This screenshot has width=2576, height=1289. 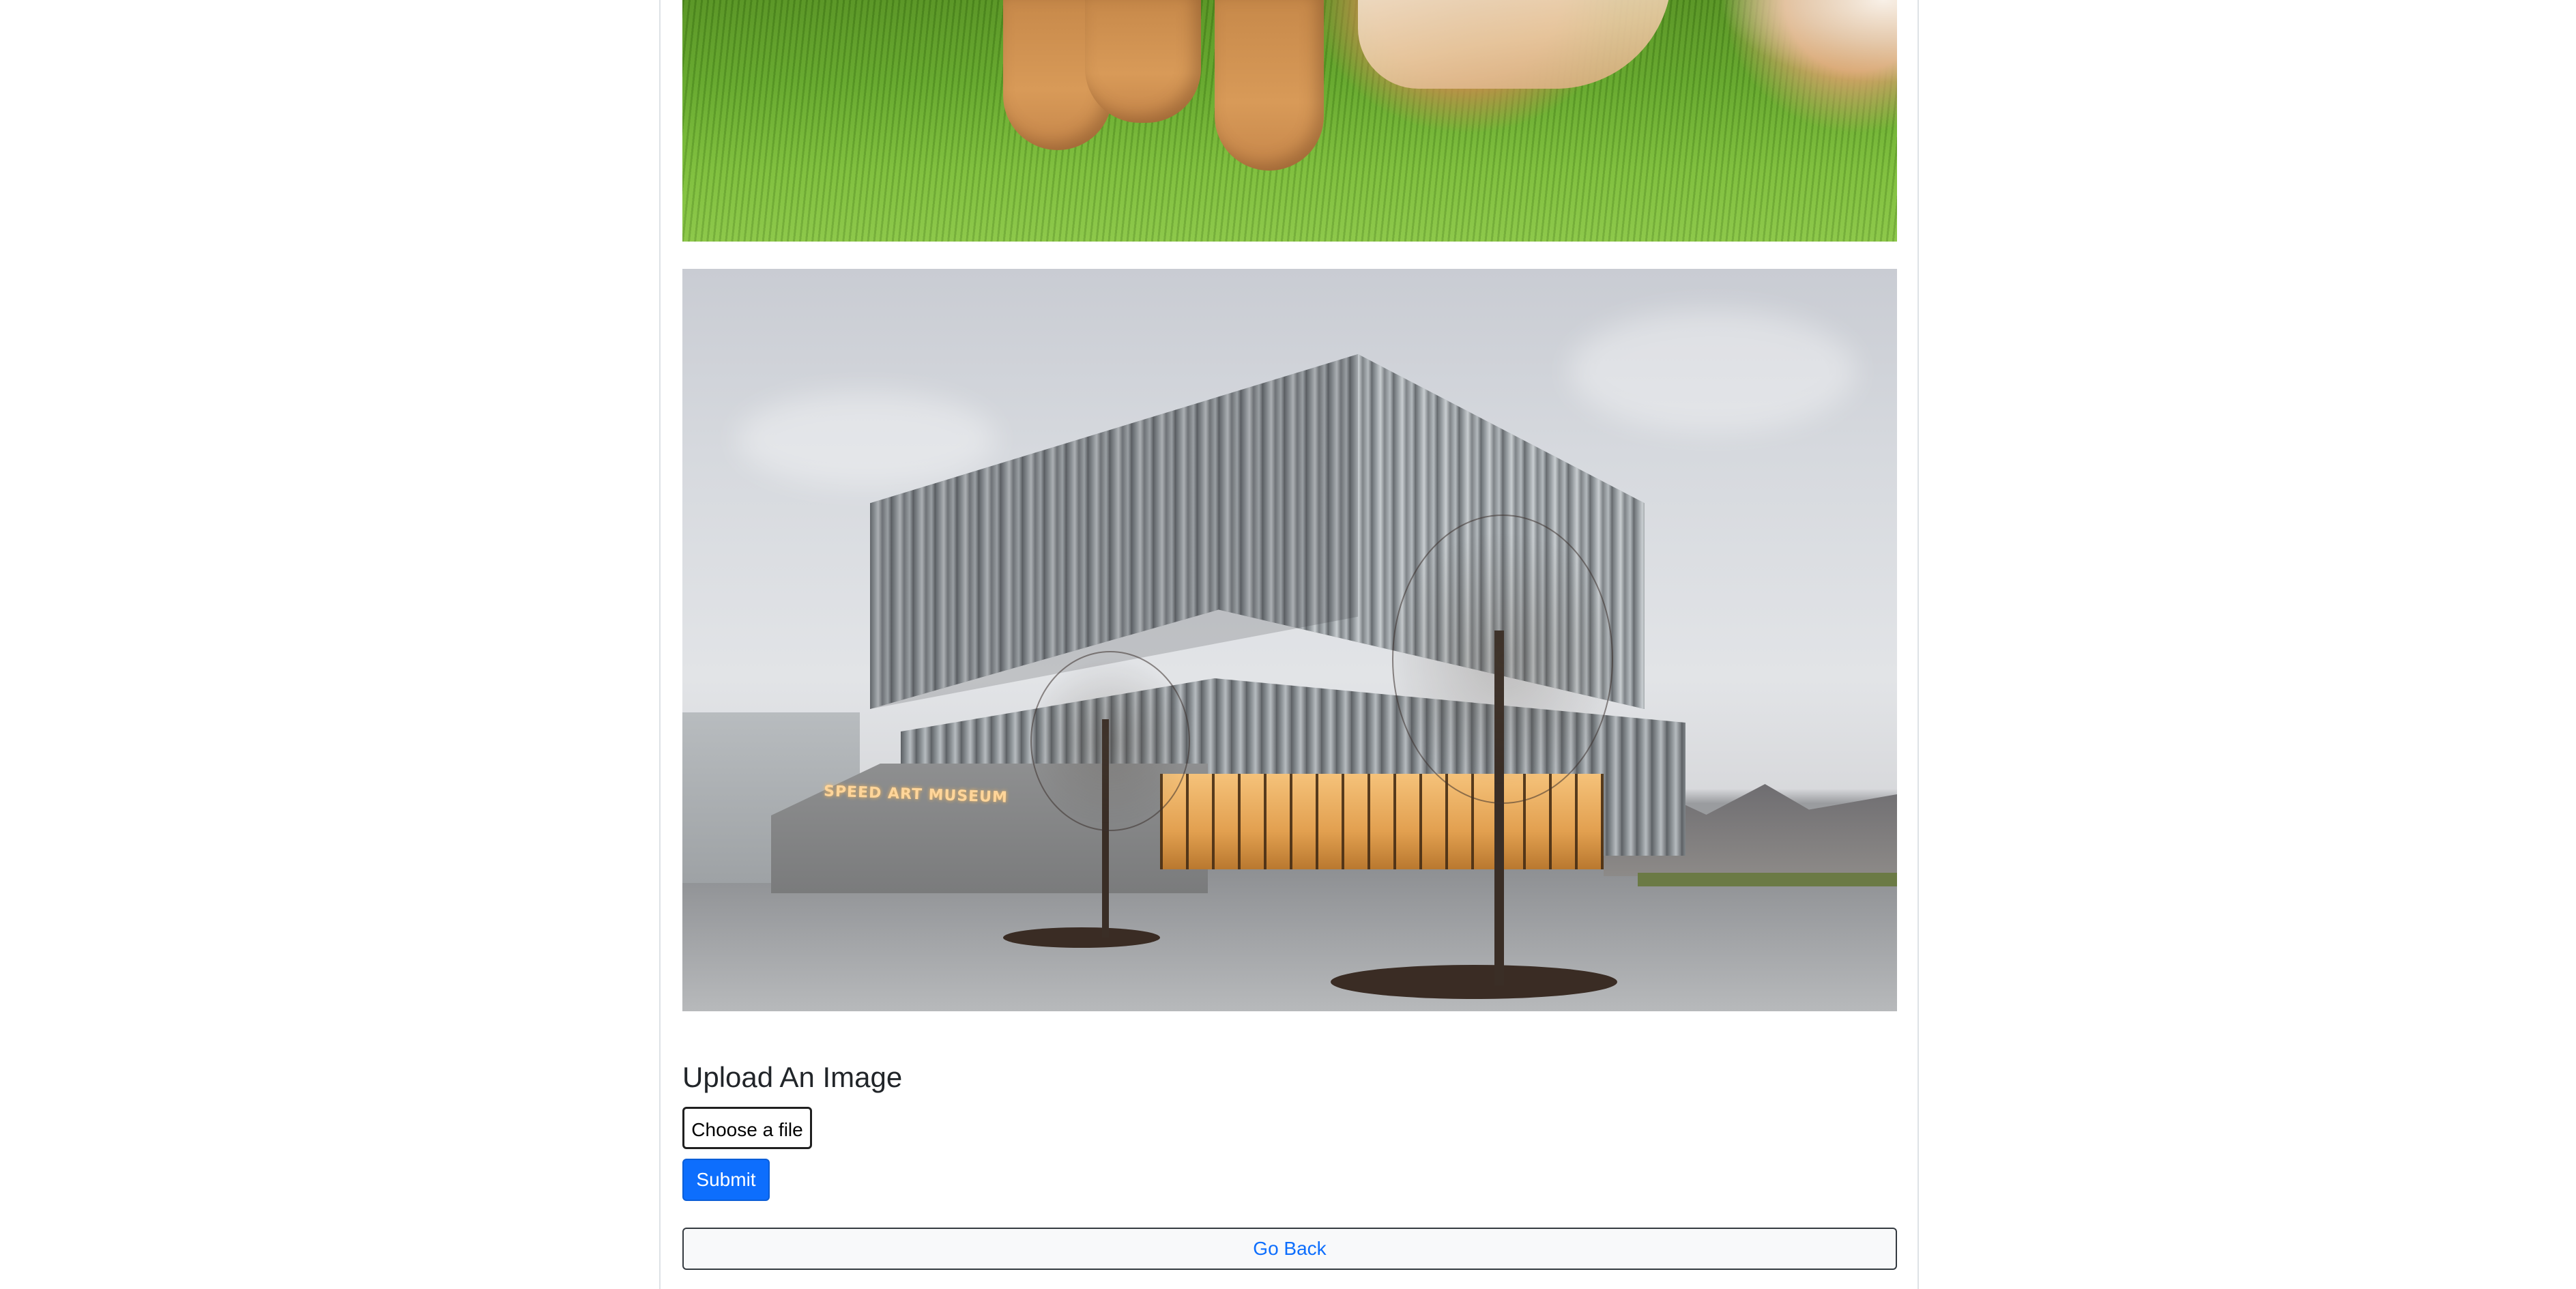 I want to click on choose-file-button: Choose a file, so click(x=747, y=1128).